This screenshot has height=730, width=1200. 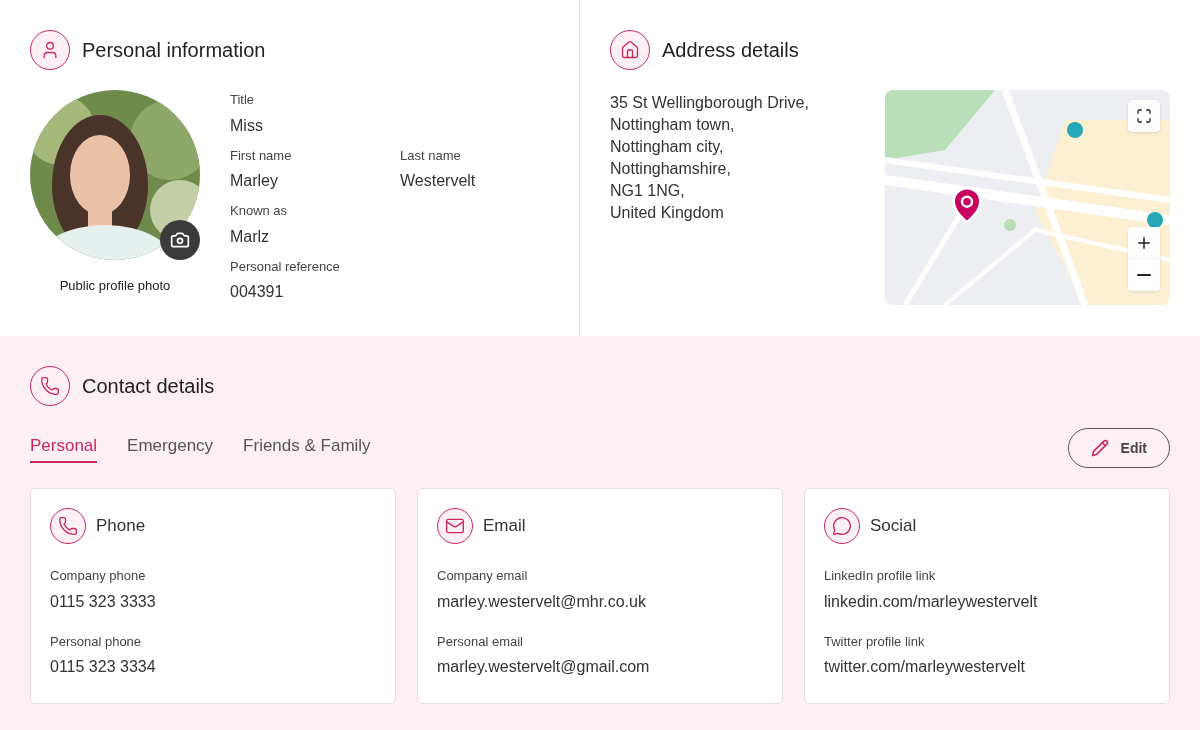 What do you see at coordinates (925, 667) in the screenshot?
I see `field-value: twitter.com/marleywestervelt` at bounding box center [925, 667].